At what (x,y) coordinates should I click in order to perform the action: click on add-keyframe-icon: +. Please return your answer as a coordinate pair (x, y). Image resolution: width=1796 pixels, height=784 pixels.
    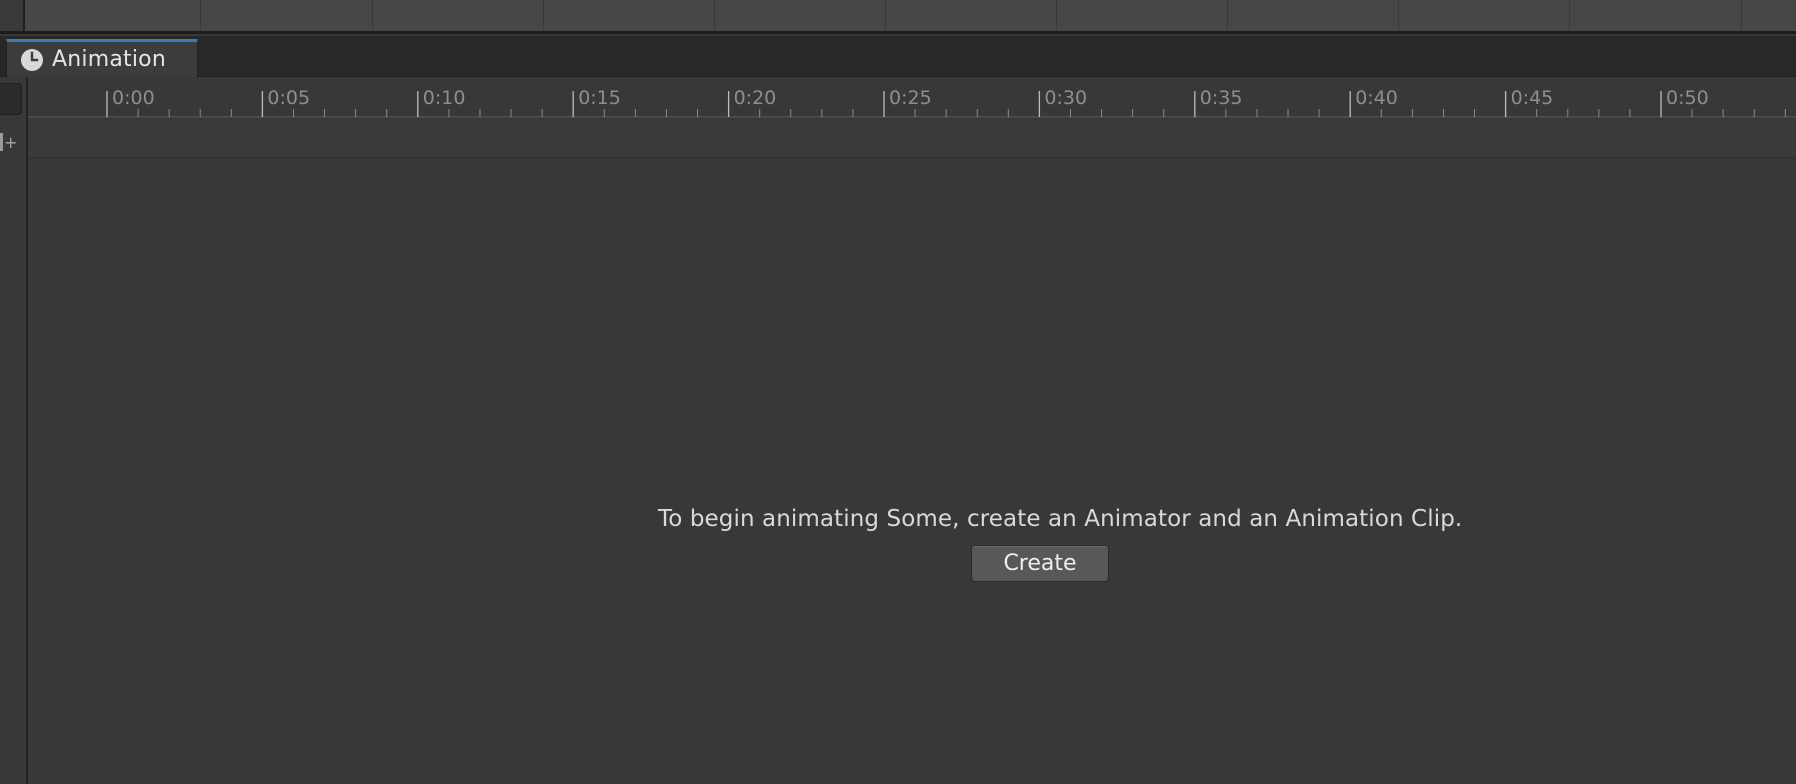
    Looking at the image, I should click on (13, 142).